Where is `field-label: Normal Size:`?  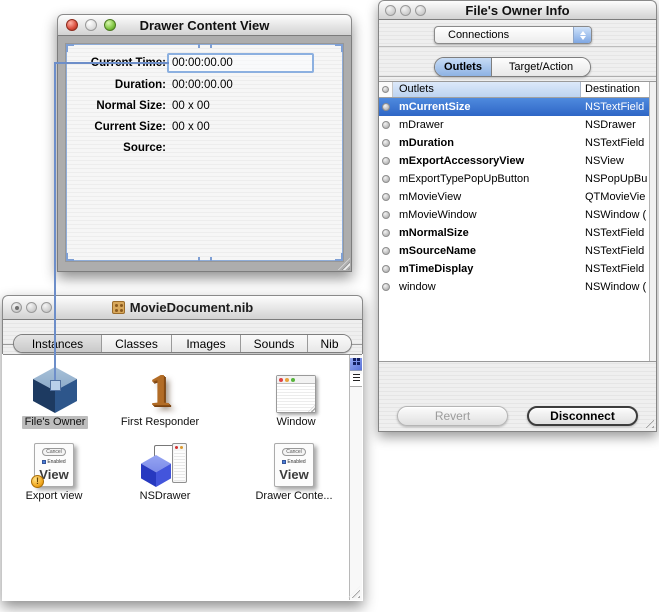
field-label: Normal Size: is located at coordinates (131, 106).